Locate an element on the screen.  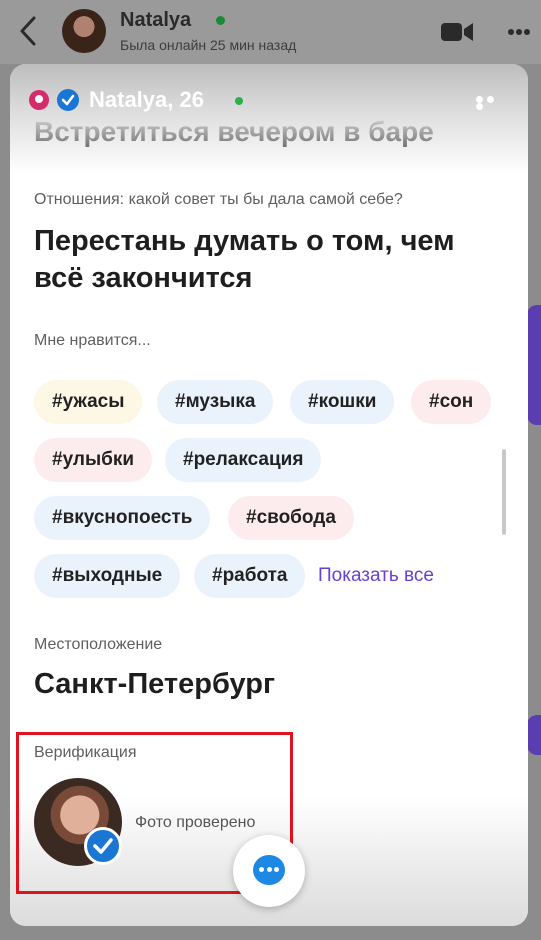
chat-header: Natalya Была онлайн 25 мин назад is located at coordinates (270, 32).